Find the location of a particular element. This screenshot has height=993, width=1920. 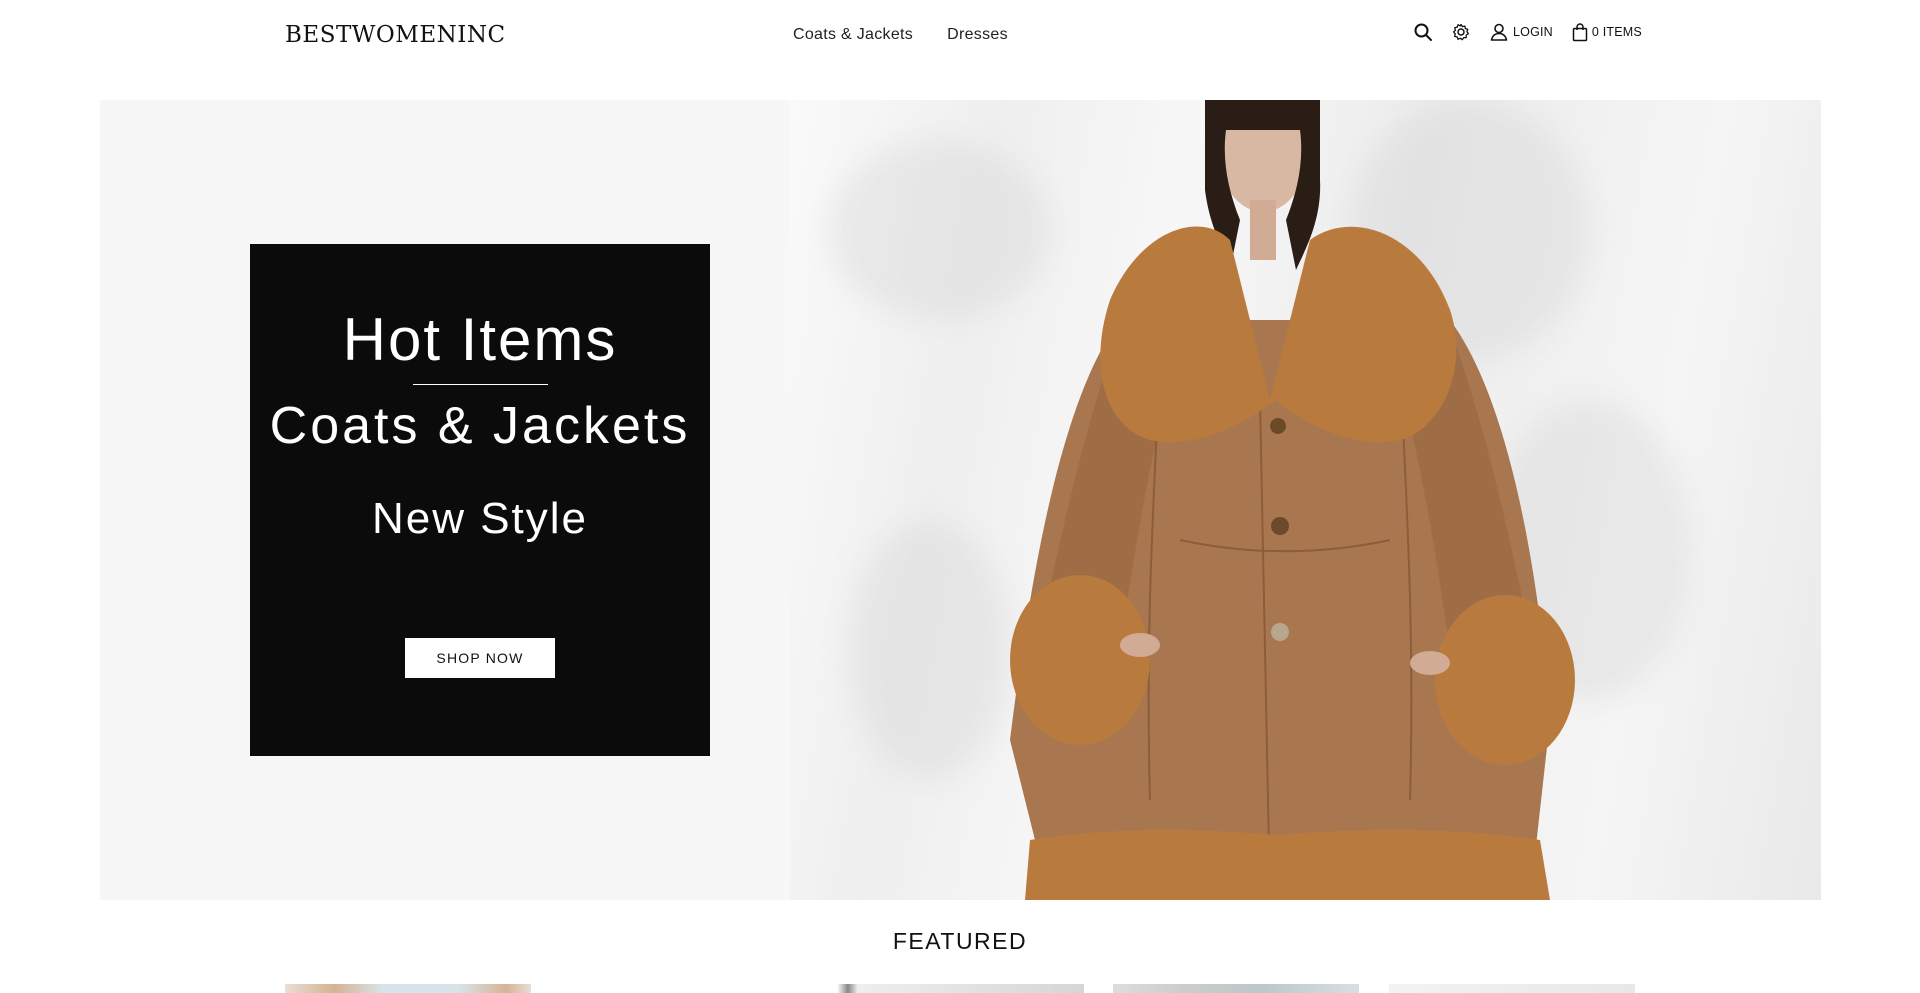

header-actions: LOGIN 0 ITEMS is located at coordinates (1527, 32).